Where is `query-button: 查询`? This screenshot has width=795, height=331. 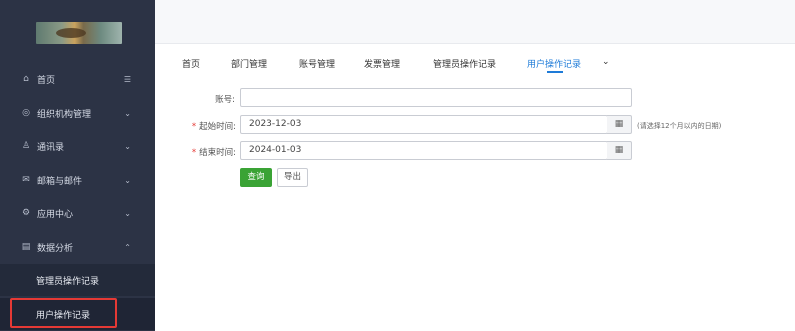
query-button: 查询 is located at coordinates (256, 177).